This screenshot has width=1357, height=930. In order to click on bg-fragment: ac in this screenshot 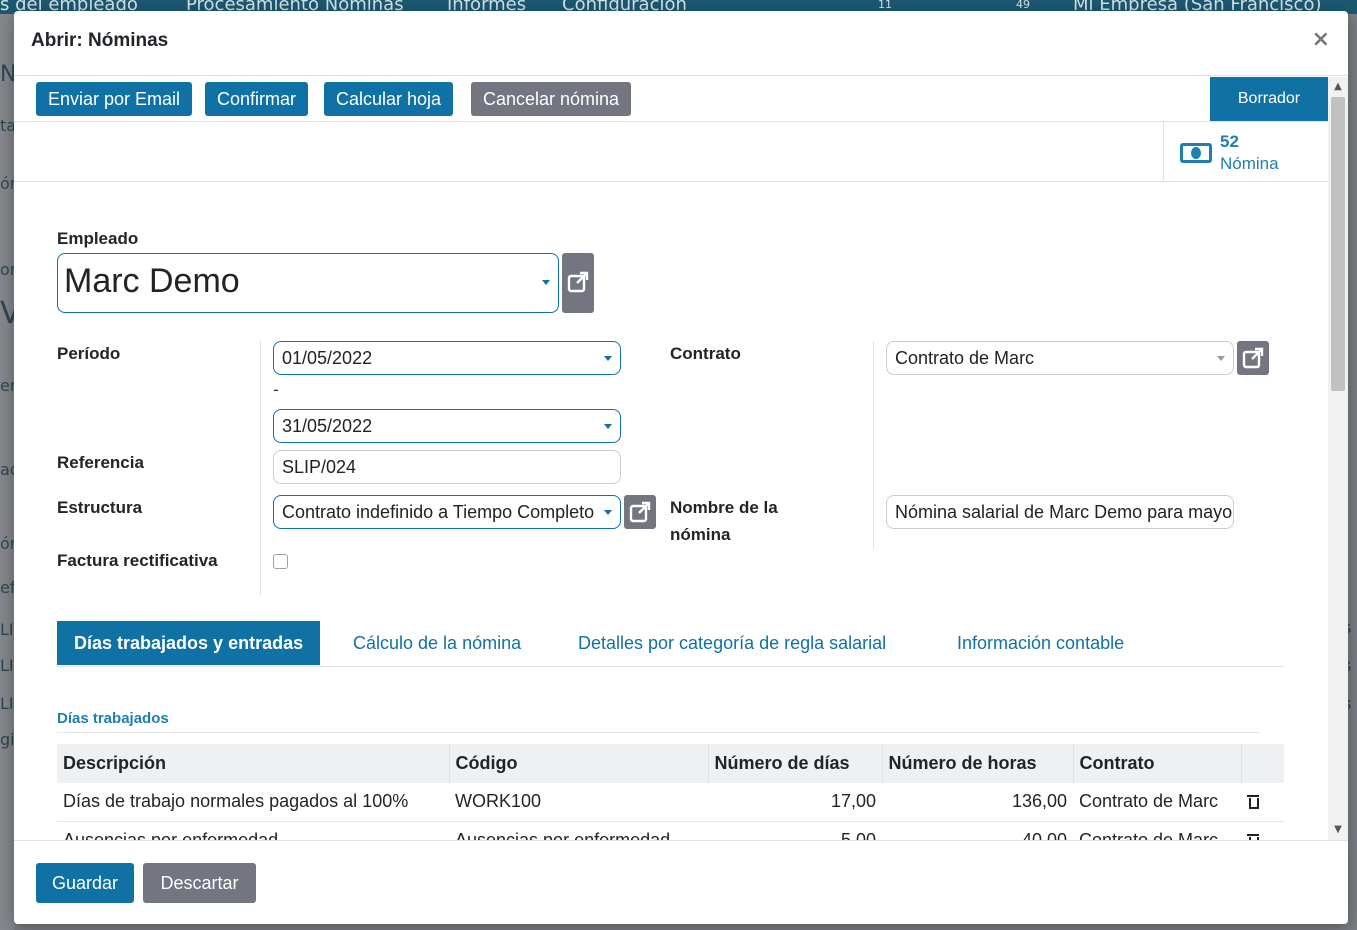, I will do `click(7, 469)`.